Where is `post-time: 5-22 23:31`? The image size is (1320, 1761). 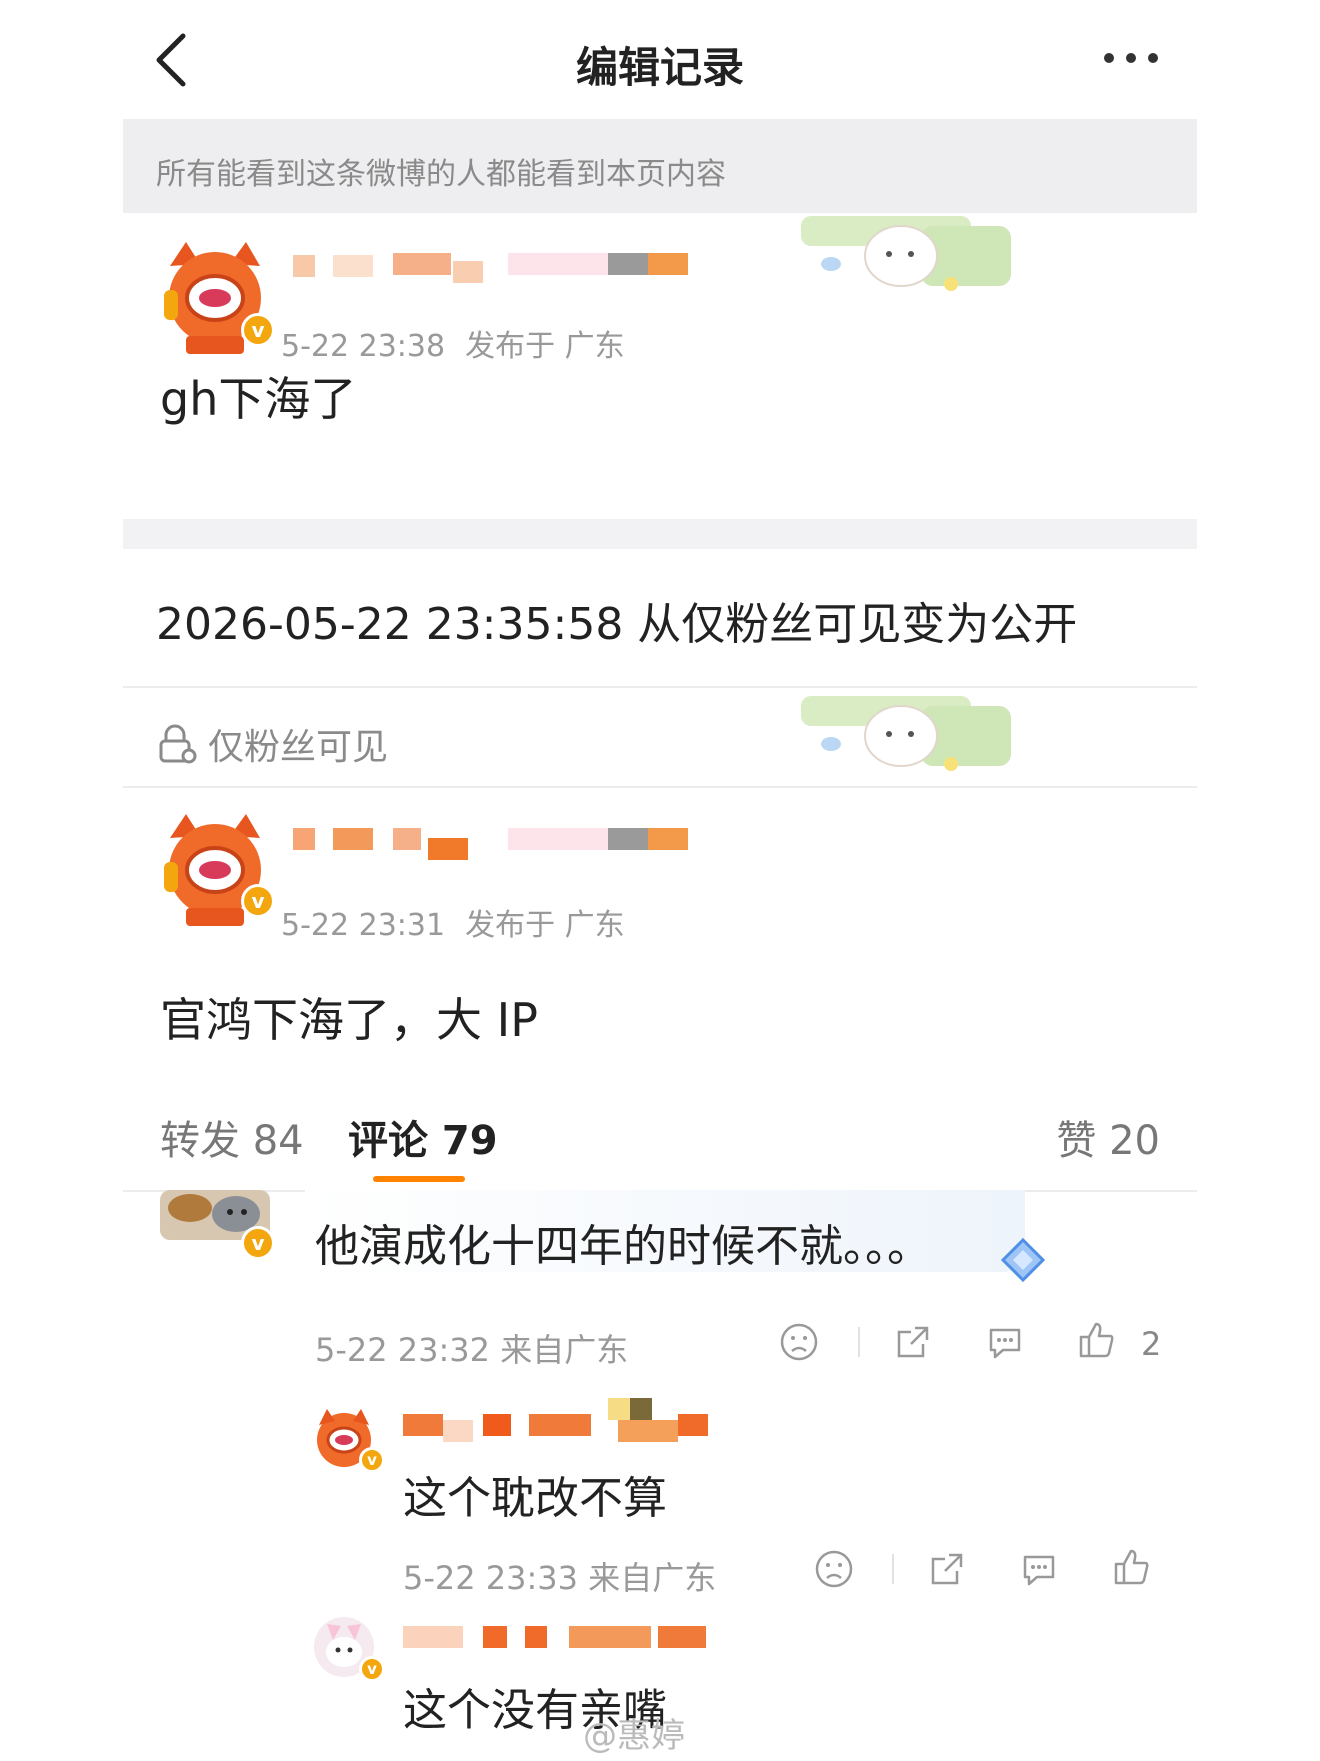 post-time: 5-22 23:31 is located at coordinates (363, 925).